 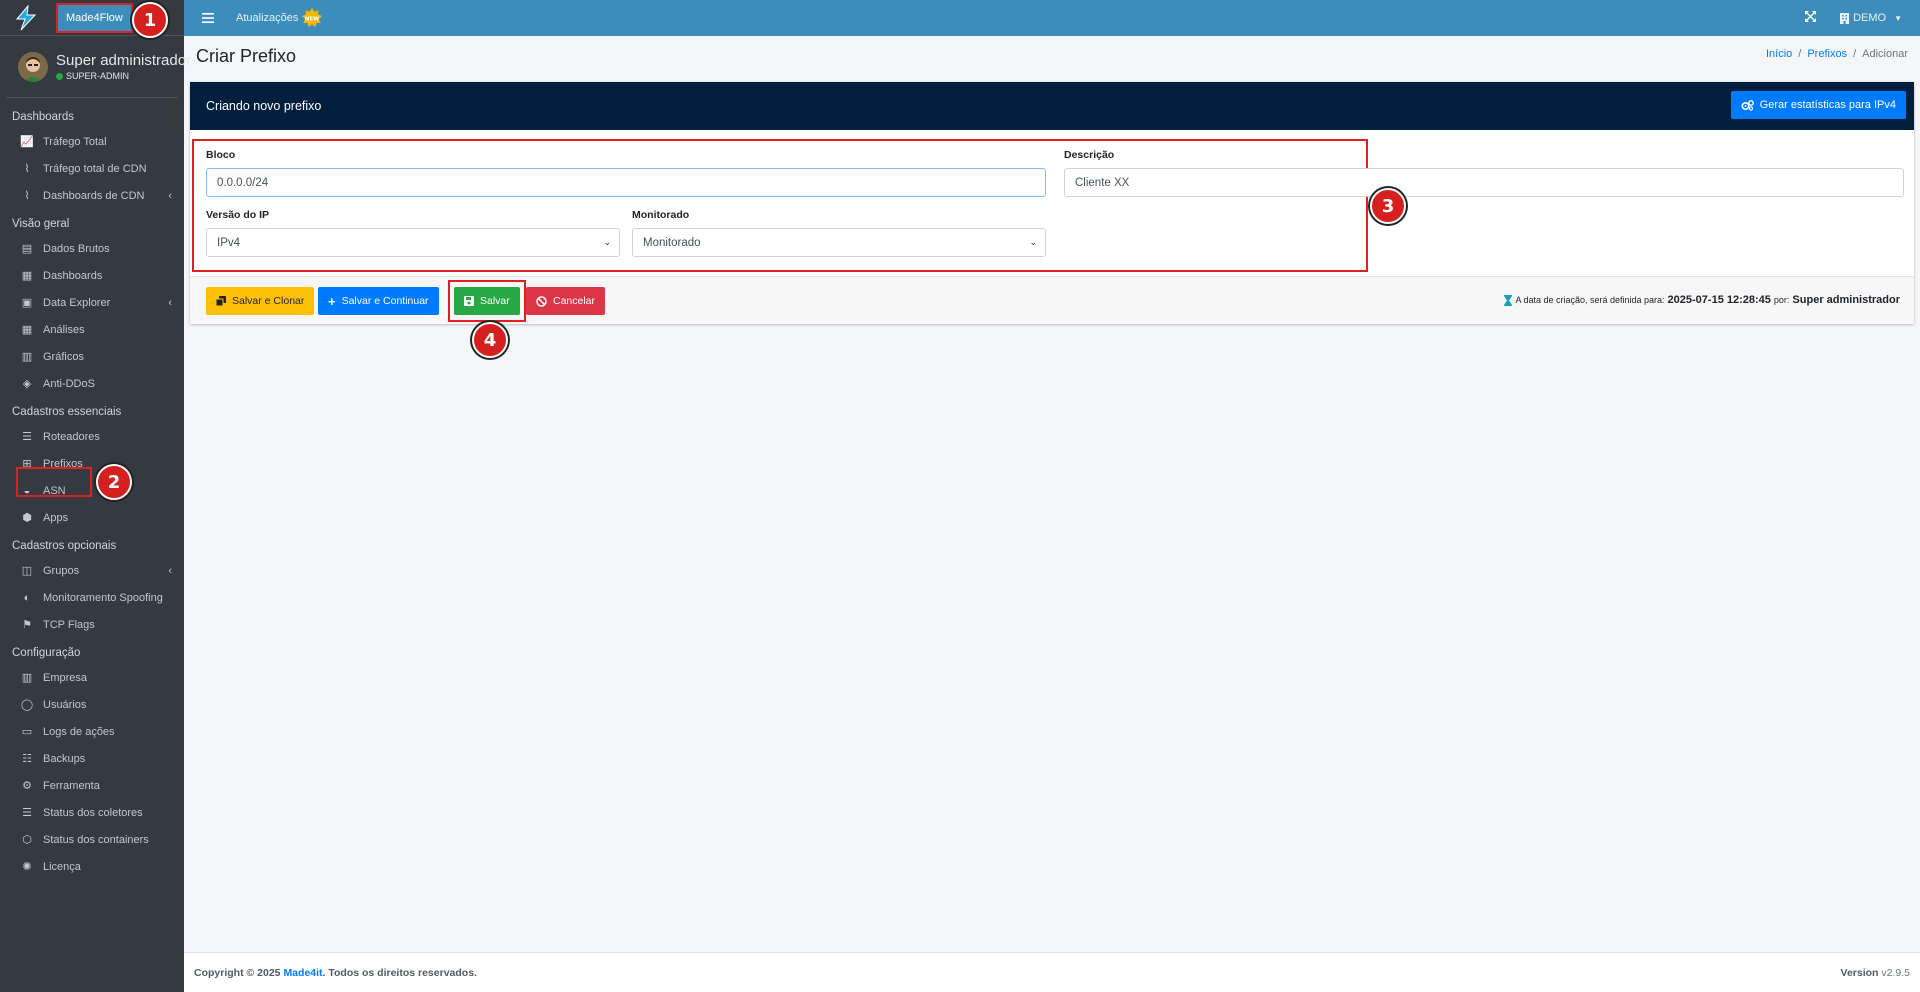 I want to click on footer-version: Version v2.9.5, so click(x=1875, y=973).